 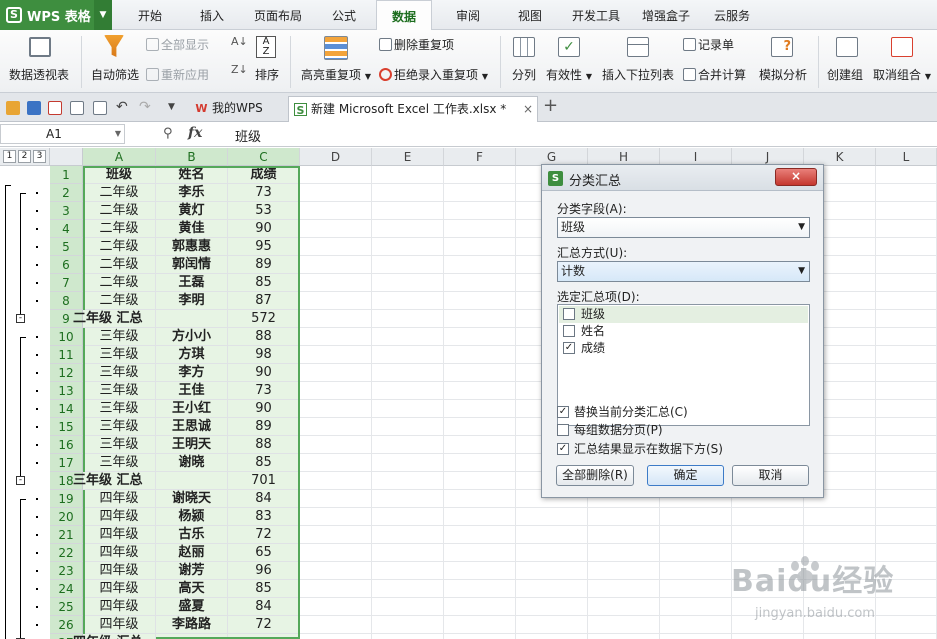 I want to click on row-header: 19, so click(x=66, y=499).